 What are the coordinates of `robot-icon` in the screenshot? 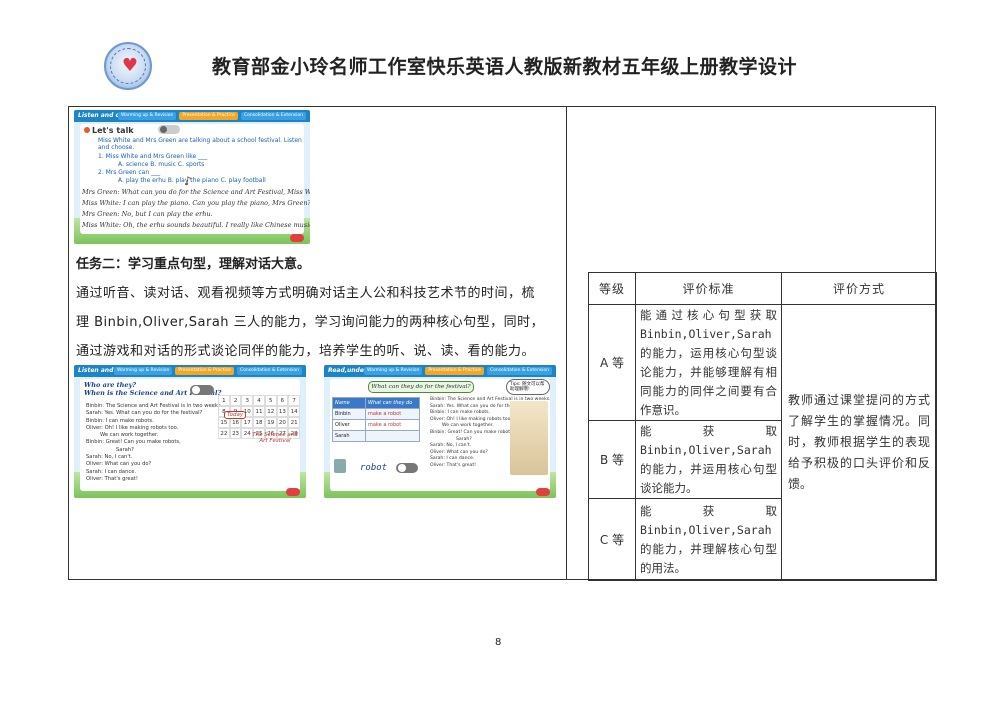 It's located at (340, 466).